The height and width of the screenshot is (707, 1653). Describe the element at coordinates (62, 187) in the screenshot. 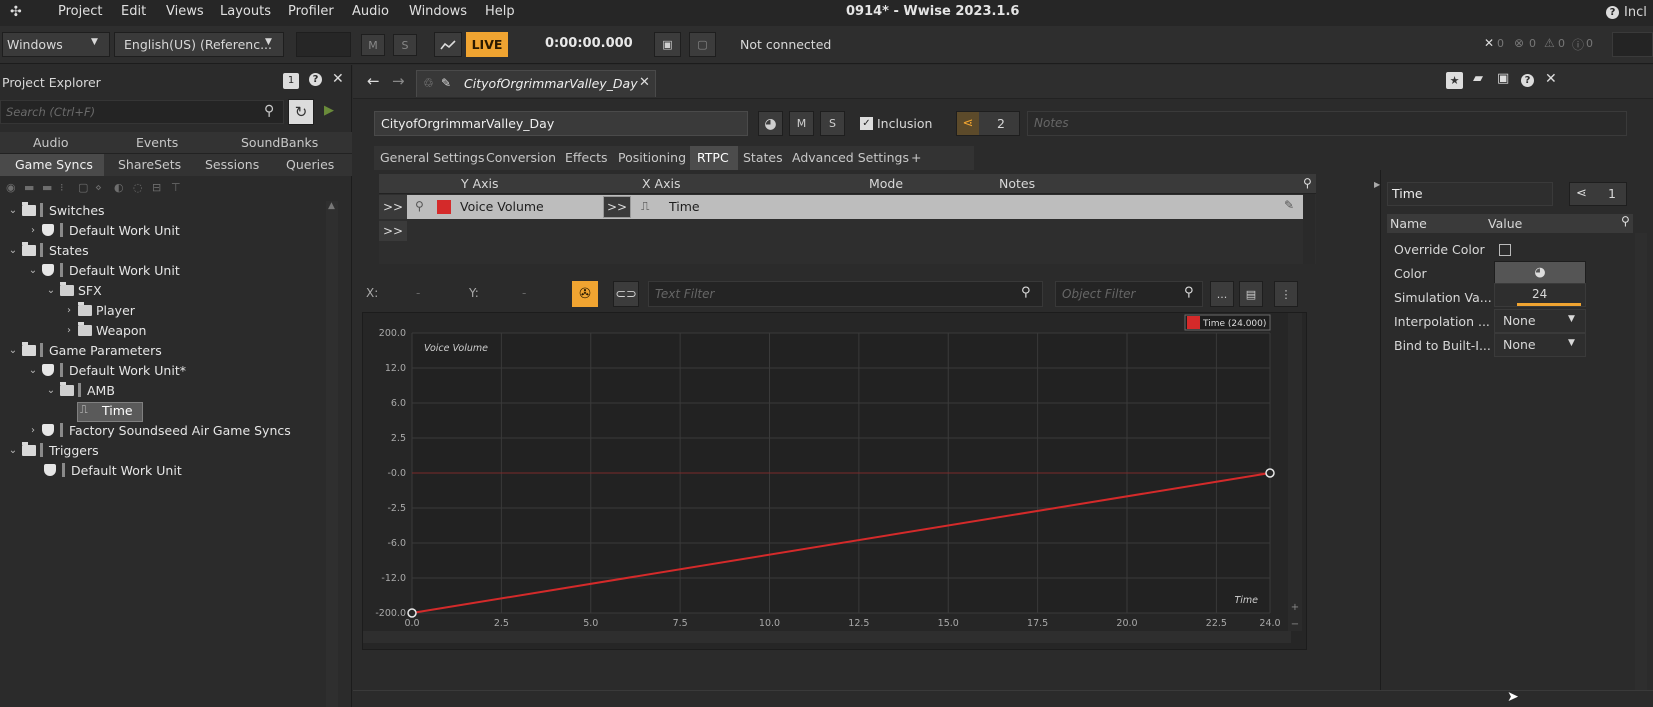

I see `switch-icon: ⁝` at that location.